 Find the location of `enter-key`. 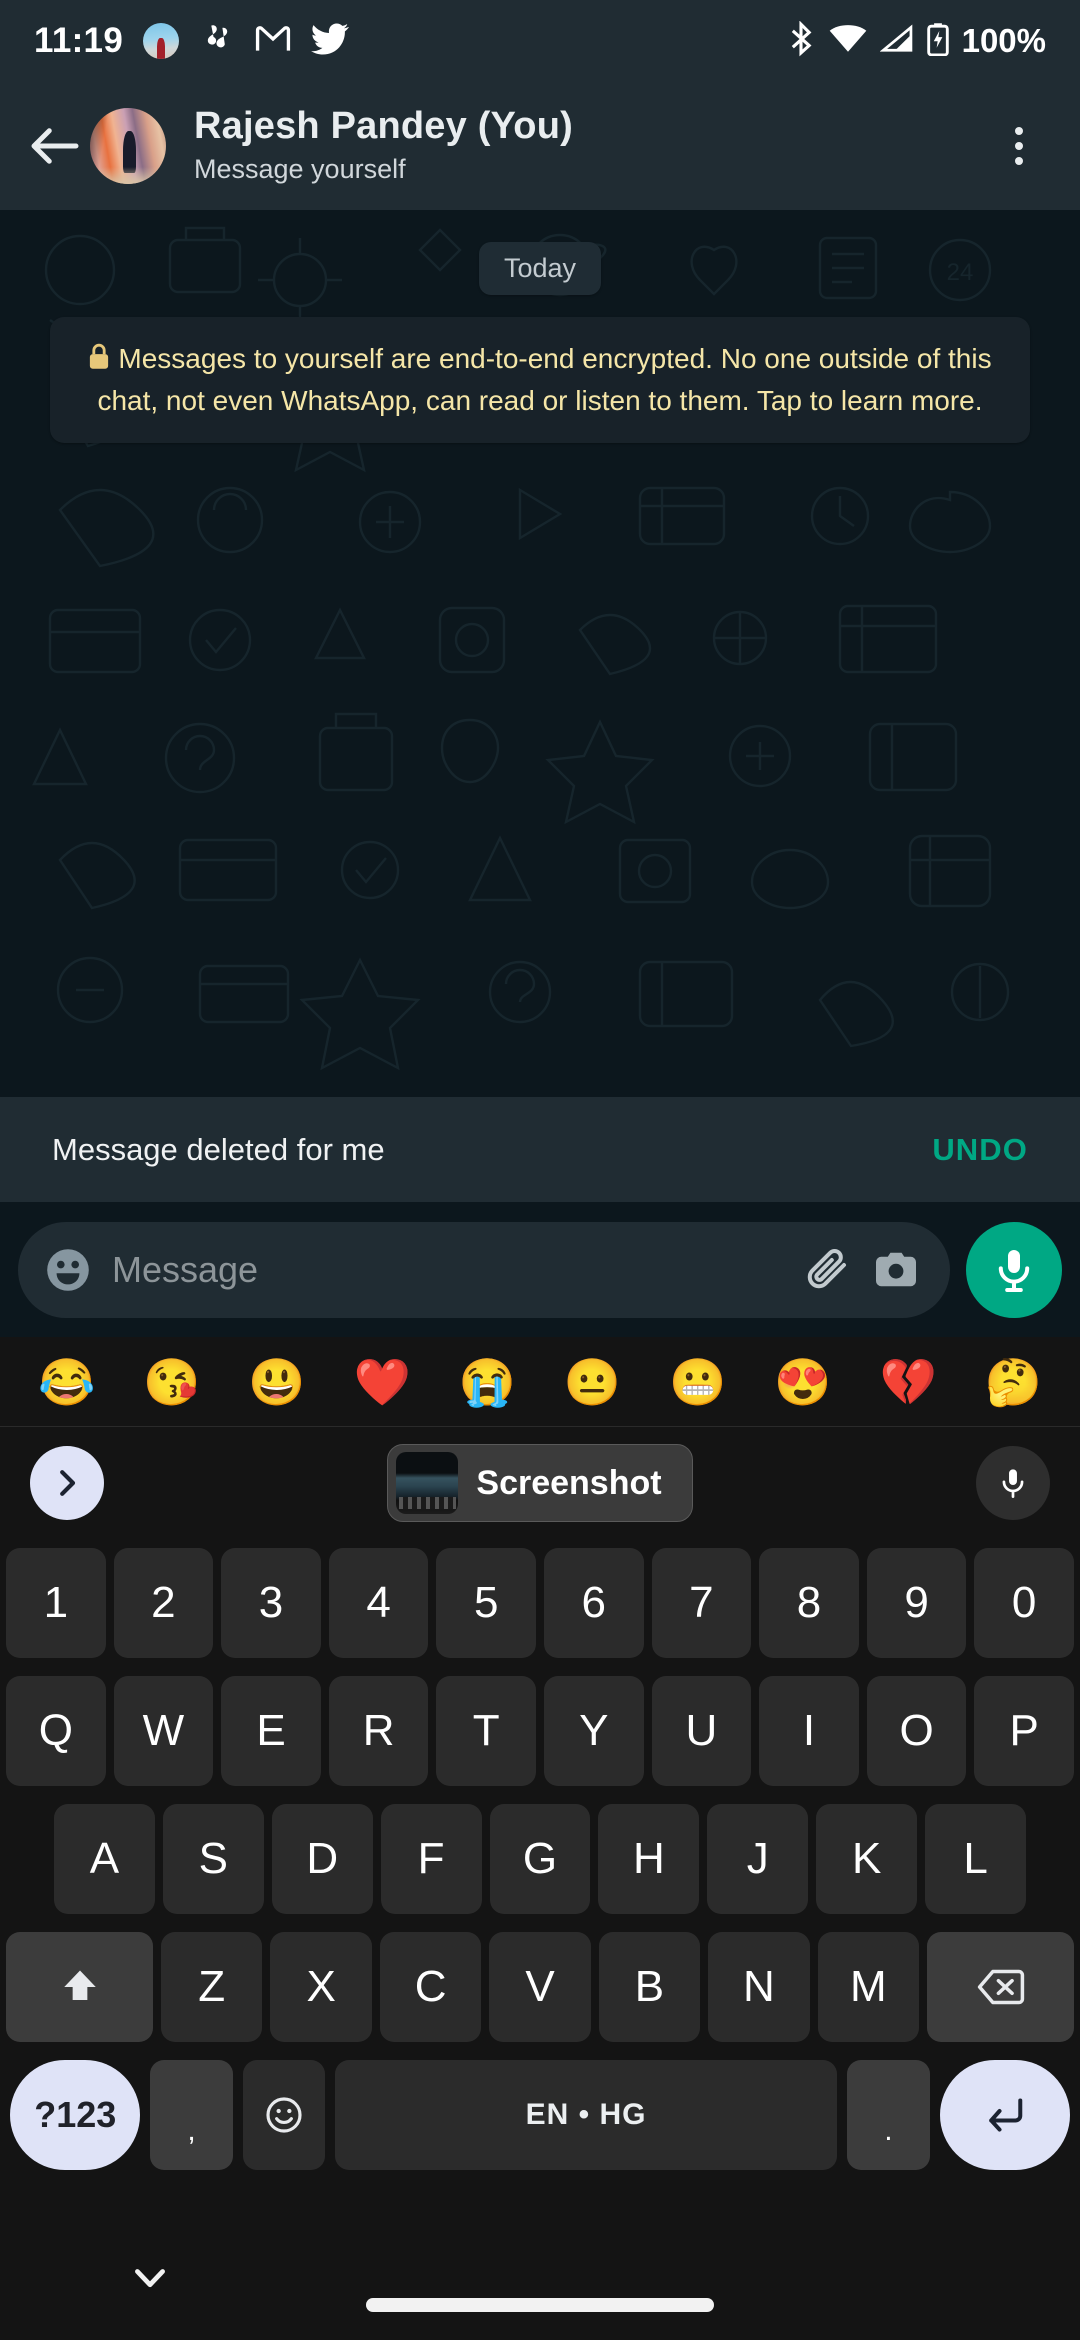

enter-key is located at coordinates (1005, 2115).